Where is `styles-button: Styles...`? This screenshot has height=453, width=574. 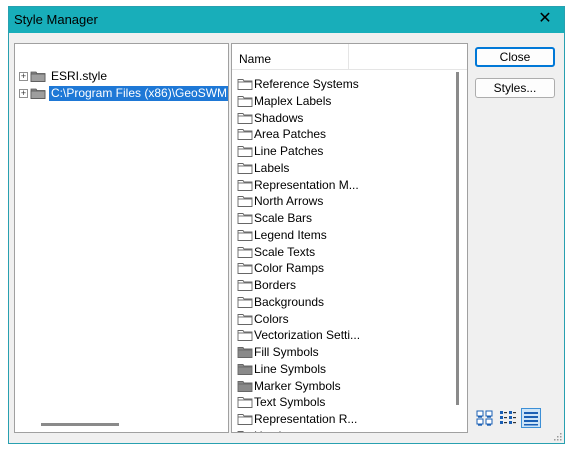 styles-button: Styles... is located at coordinates (515, 88).